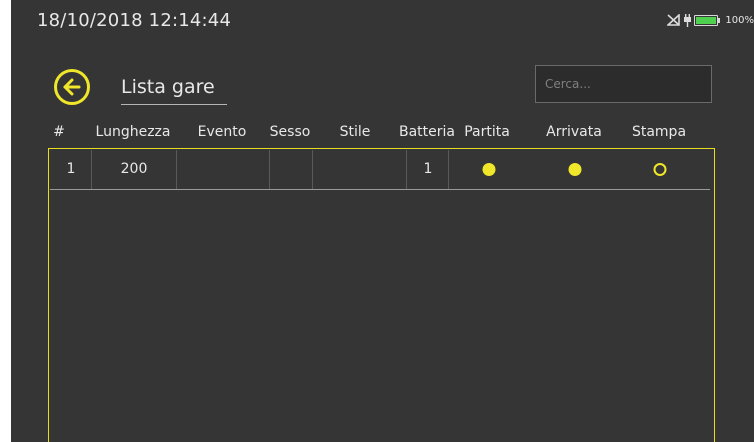 This screenshot has width=754, height=442. Describe the element at coordinates (427, 132) in the screenshot. I see `column-header-batteria: Batteria` at that location.